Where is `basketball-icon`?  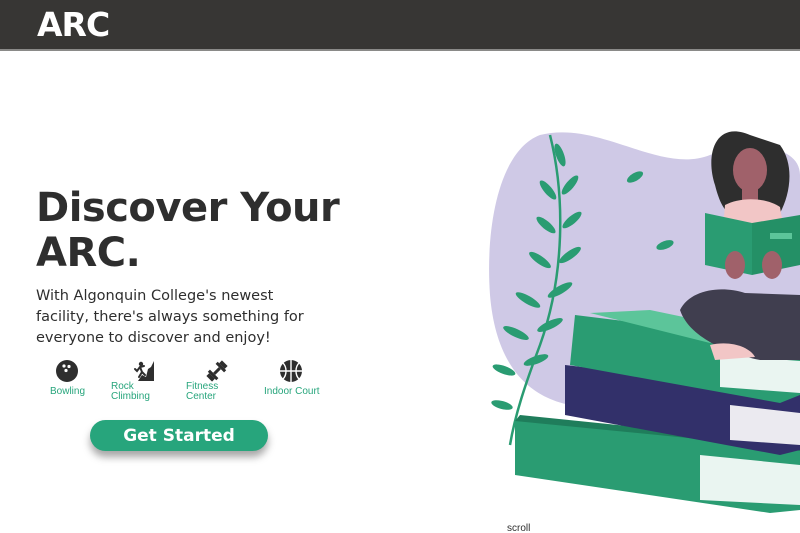 basketball-icon is located at coordinates (291, 371).